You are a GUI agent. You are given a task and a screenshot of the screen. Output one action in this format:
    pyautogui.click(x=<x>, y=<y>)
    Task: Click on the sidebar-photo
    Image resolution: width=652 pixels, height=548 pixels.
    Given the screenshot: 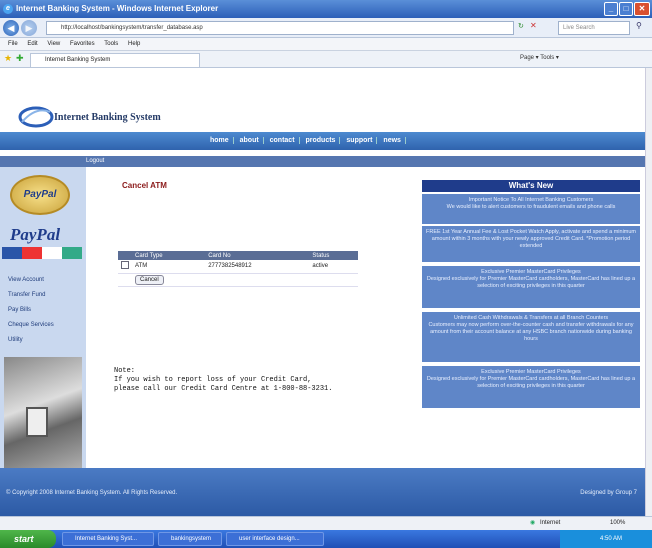 What is the action you would take?
    pyautogui.click(x=43, y=417)
    